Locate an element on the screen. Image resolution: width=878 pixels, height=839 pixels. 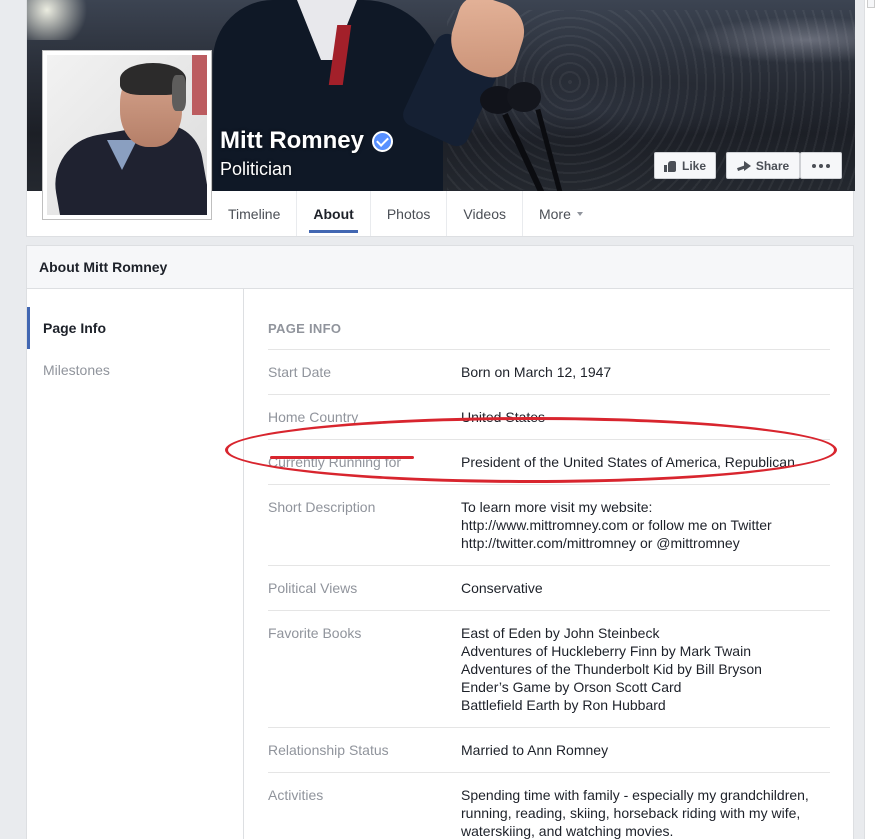
page-category: Politician is located at coordinates (256, 169).